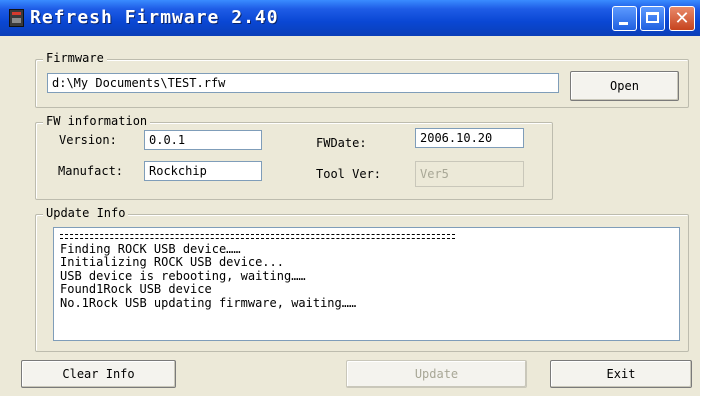 This screenshot has height=399, width=704. What do you see at coordinates (623, 23) in the screenshot?
I see `minimize-icon` at bounding box center [623, 23].